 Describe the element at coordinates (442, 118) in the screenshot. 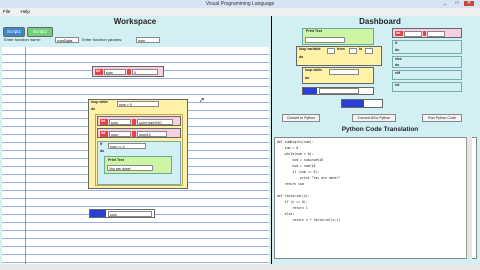

I see `run-python-code-button: Run Python Code` at that location.